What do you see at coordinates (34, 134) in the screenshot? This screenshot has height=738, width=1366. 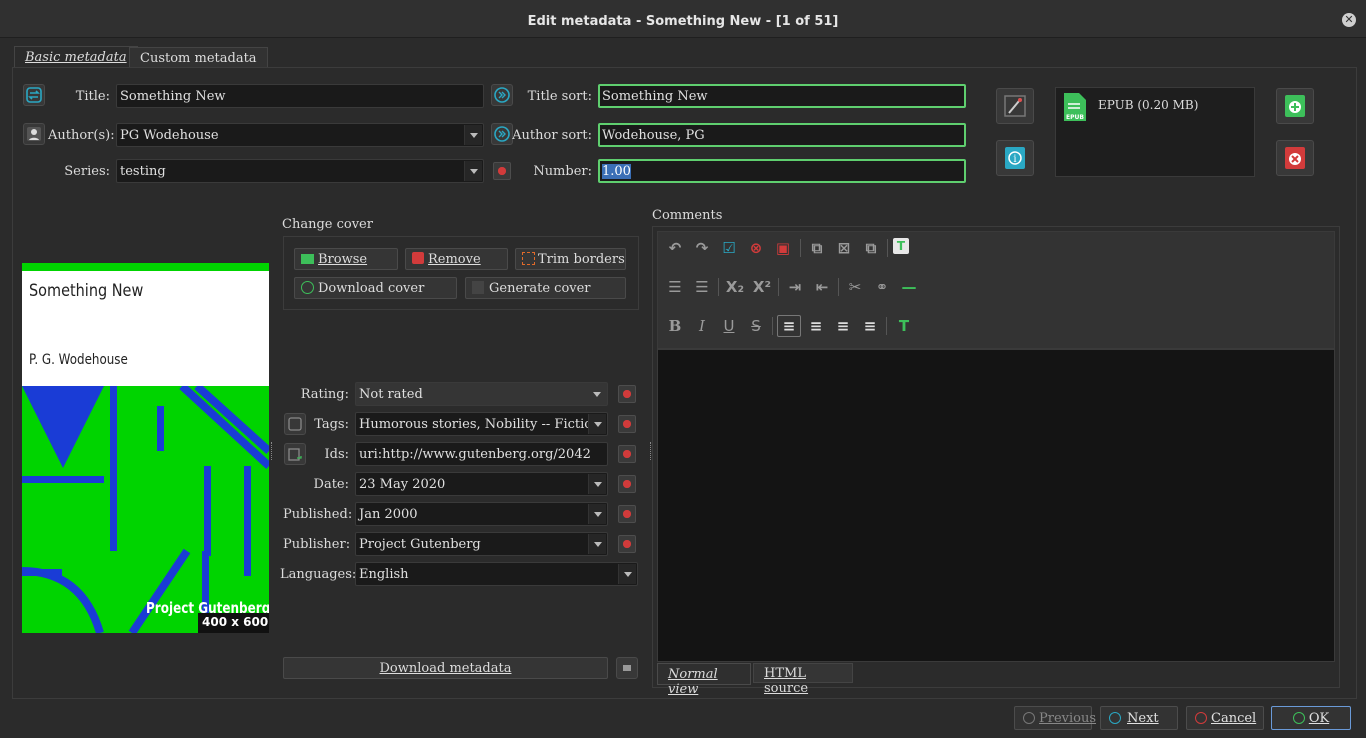 I see `manage-authors-button` at bounding box center [34, 134].